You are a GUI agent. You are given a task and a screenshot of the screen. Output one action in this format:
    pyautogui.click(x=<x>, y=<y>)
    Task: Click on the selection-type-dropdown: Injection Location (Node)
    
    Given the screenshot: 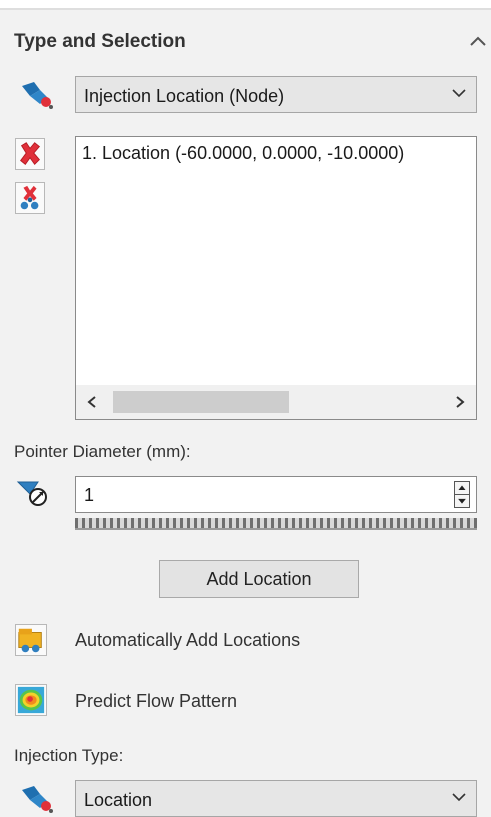 What is the action you would take?
    pyautogui.click(x=276, y=94)
    